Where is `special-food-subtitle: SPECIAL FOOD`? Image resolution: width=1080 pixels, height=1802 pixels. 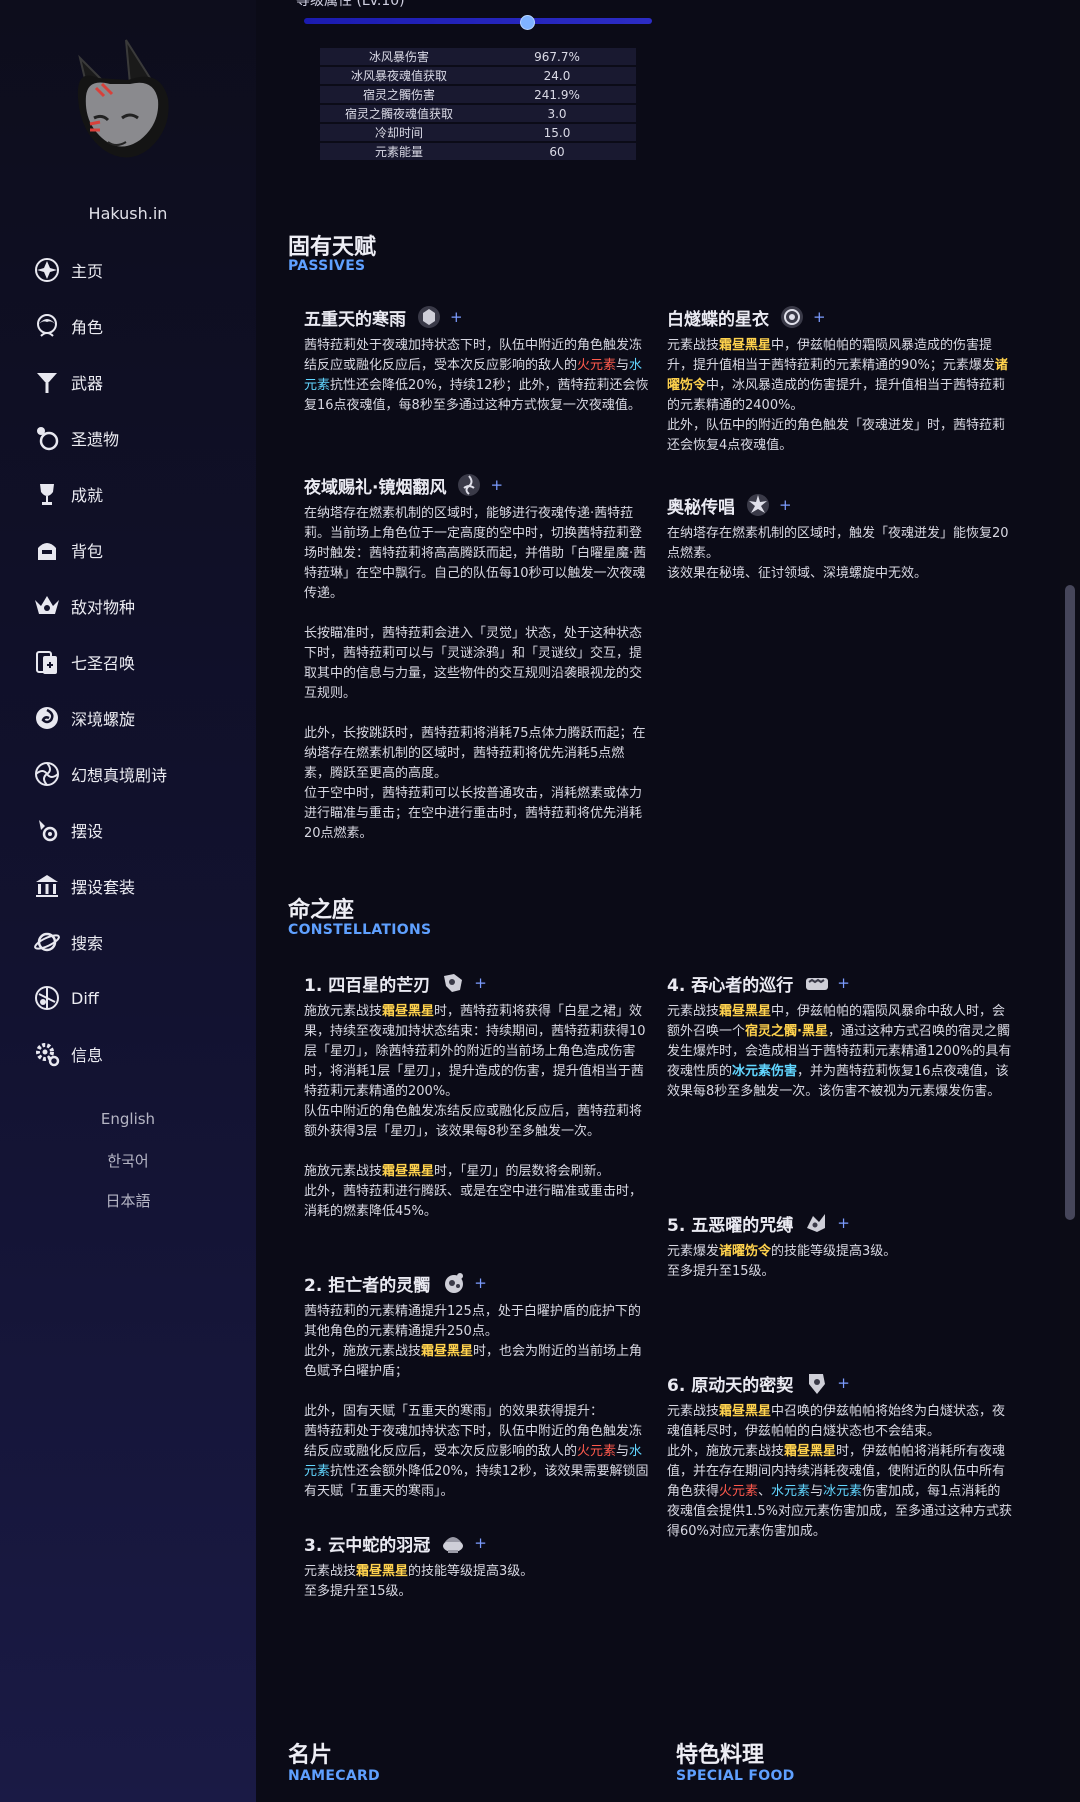 special-food-subtitle: SPECIAL FOOD is located at coordinates (735, 1776).